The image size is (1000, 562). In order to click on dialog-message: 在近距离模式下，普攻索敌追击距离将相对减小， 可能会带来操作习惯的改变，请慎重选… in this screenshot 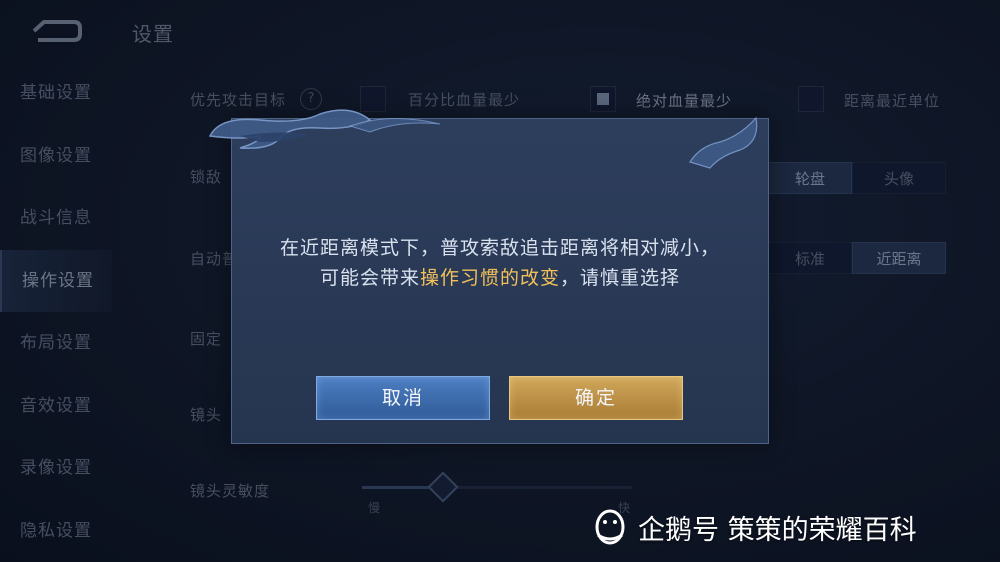, I will do `click(500, 263)`.